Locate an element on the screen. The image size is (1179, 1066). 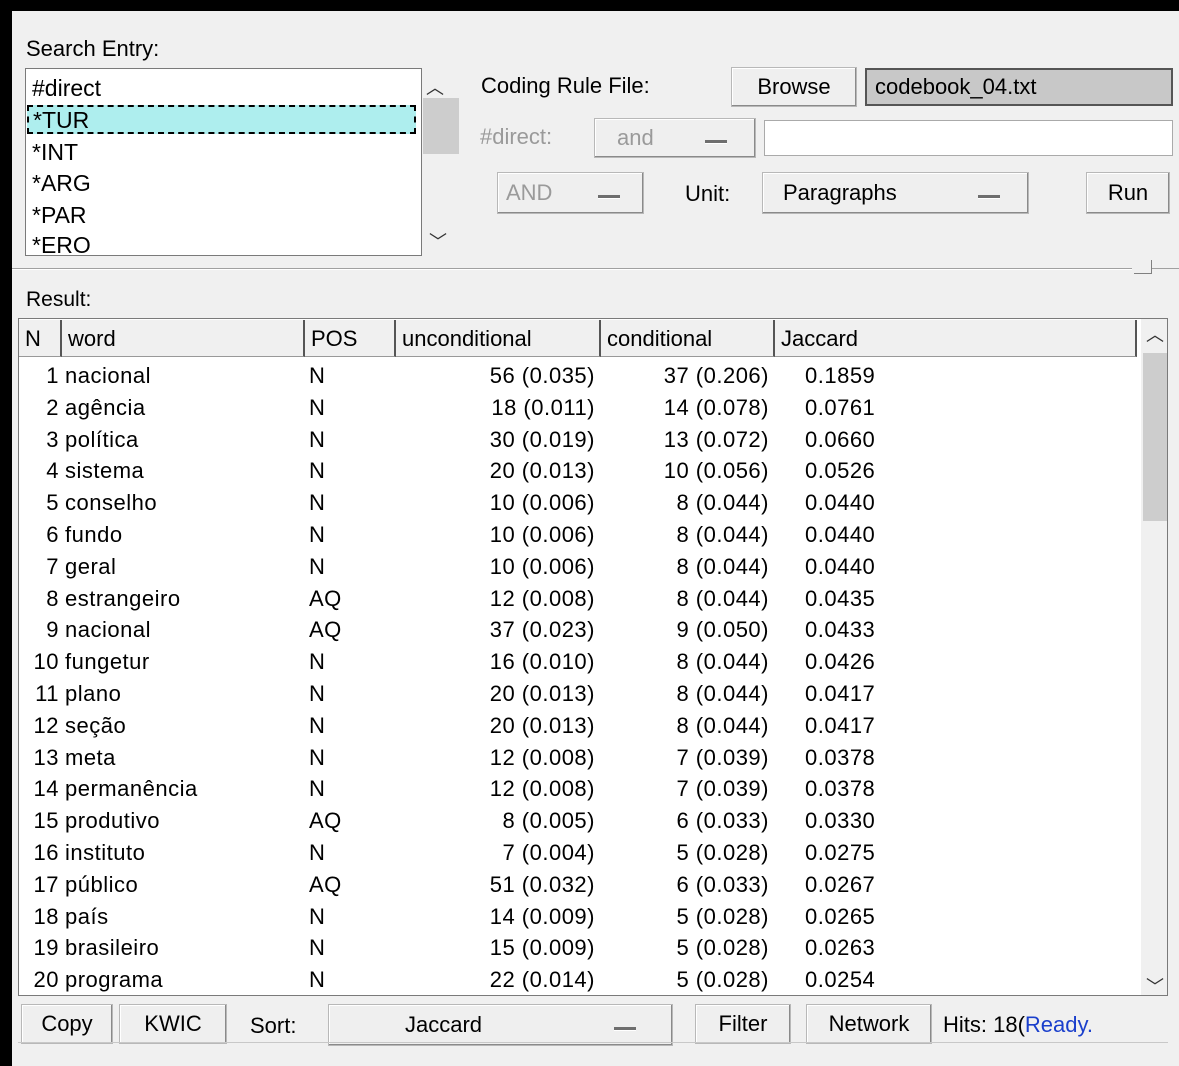
table-row: 9 nacional AQ 37 (0.023) 9 (0.050) 0.0433 is located at coordinates (578, 629).